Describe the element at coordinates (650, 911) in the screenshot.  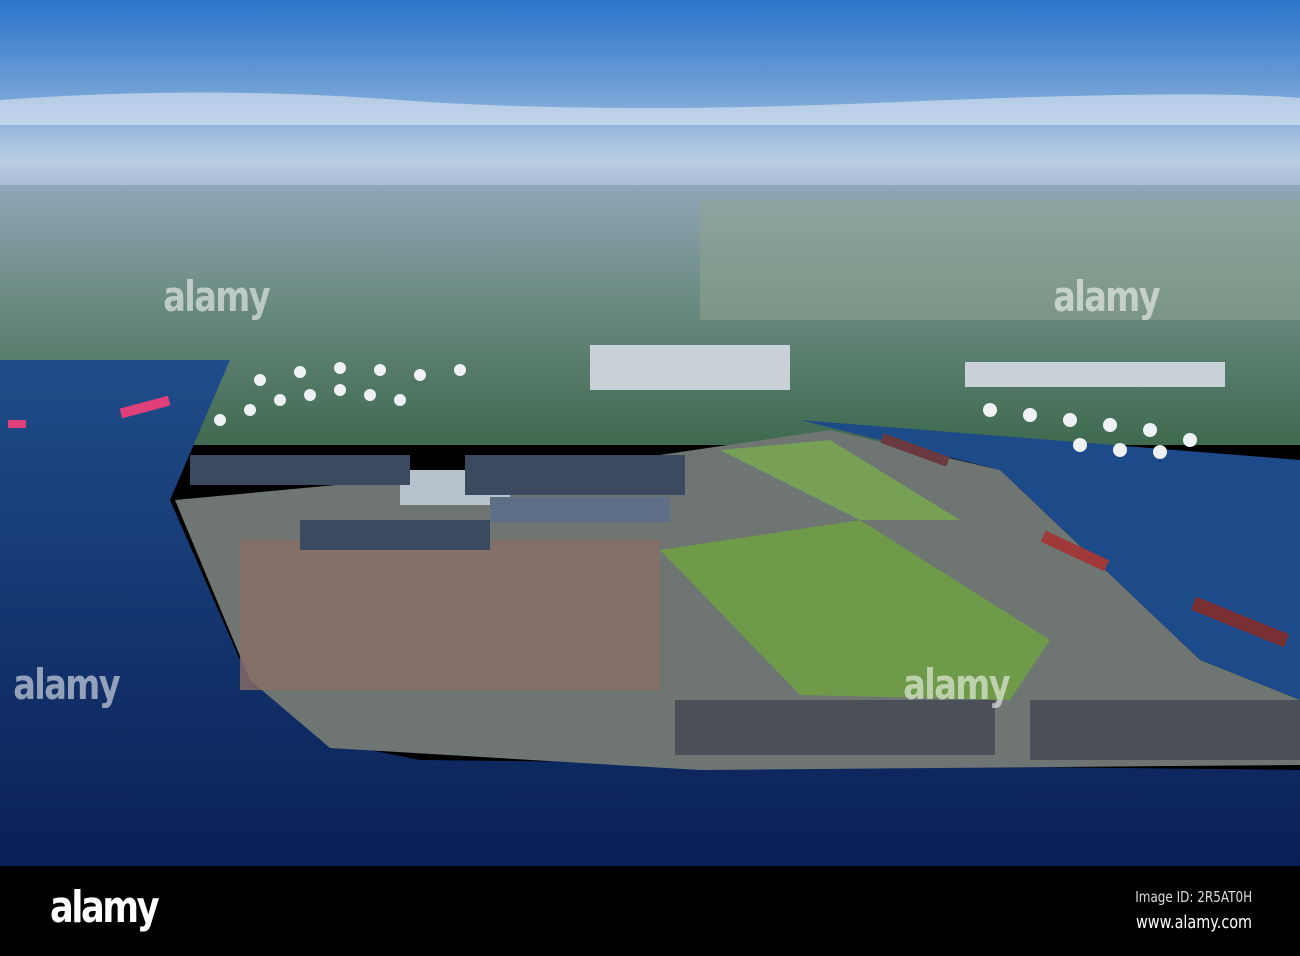
I see `footer-bar: alamy Image ID: 2R5AT0H www.alamy.com` at that location.